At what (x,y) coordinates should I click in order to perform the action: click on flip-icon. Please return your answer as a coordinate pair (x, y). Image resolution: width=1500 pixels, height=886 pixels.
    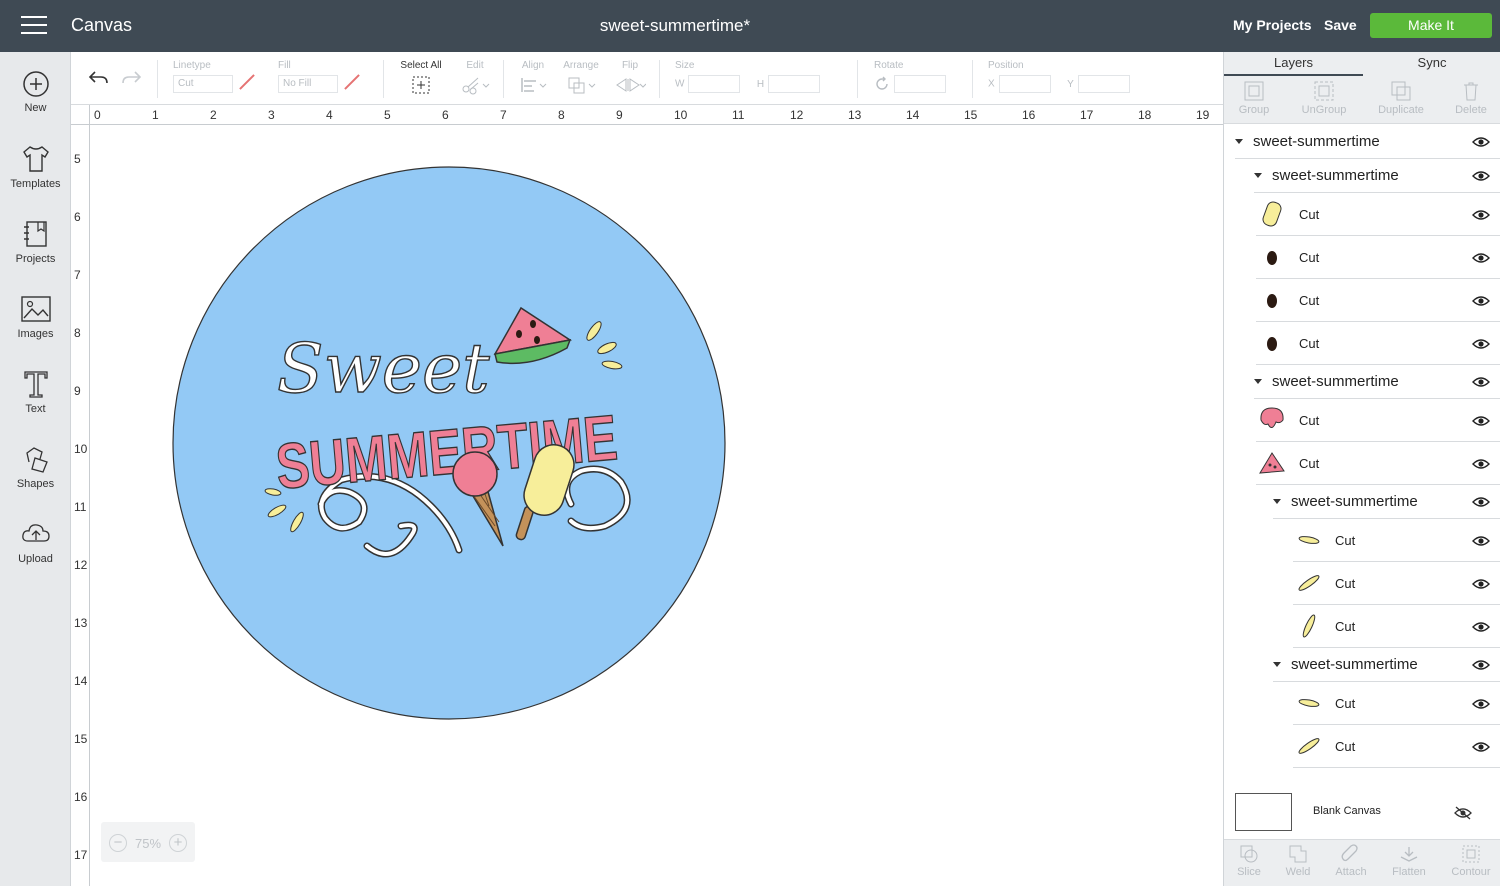
    Looking at the image, I should click on (630, 85).